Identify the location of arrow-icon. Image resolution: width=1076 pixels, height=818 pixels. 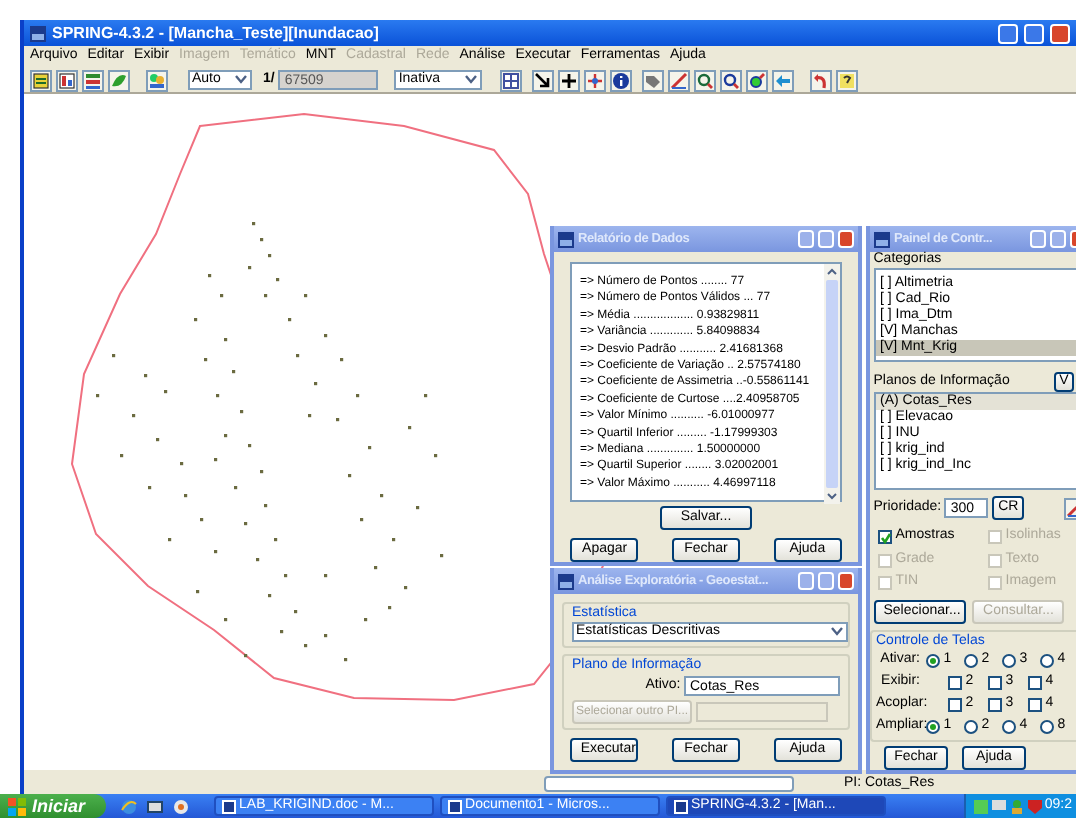
(543, 80).